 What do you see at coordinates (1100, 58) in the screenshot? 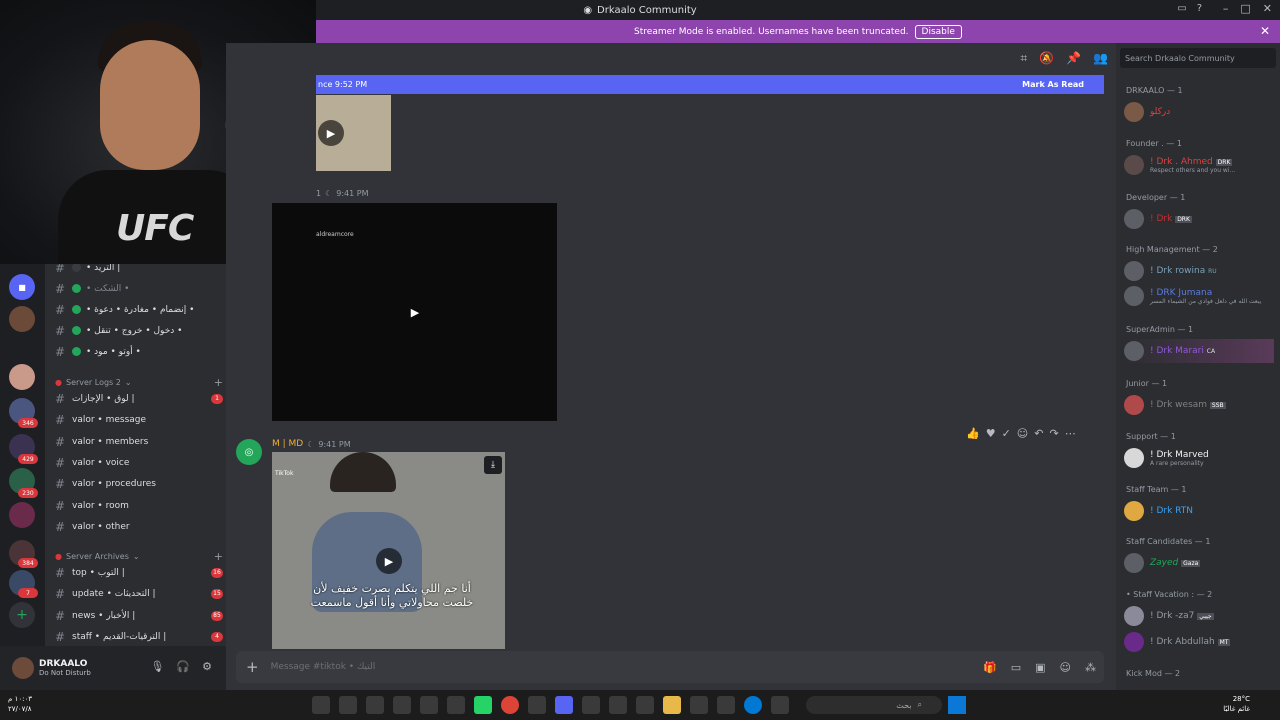
I see `members-icon: 👥` at bounding box center [1100, 58].